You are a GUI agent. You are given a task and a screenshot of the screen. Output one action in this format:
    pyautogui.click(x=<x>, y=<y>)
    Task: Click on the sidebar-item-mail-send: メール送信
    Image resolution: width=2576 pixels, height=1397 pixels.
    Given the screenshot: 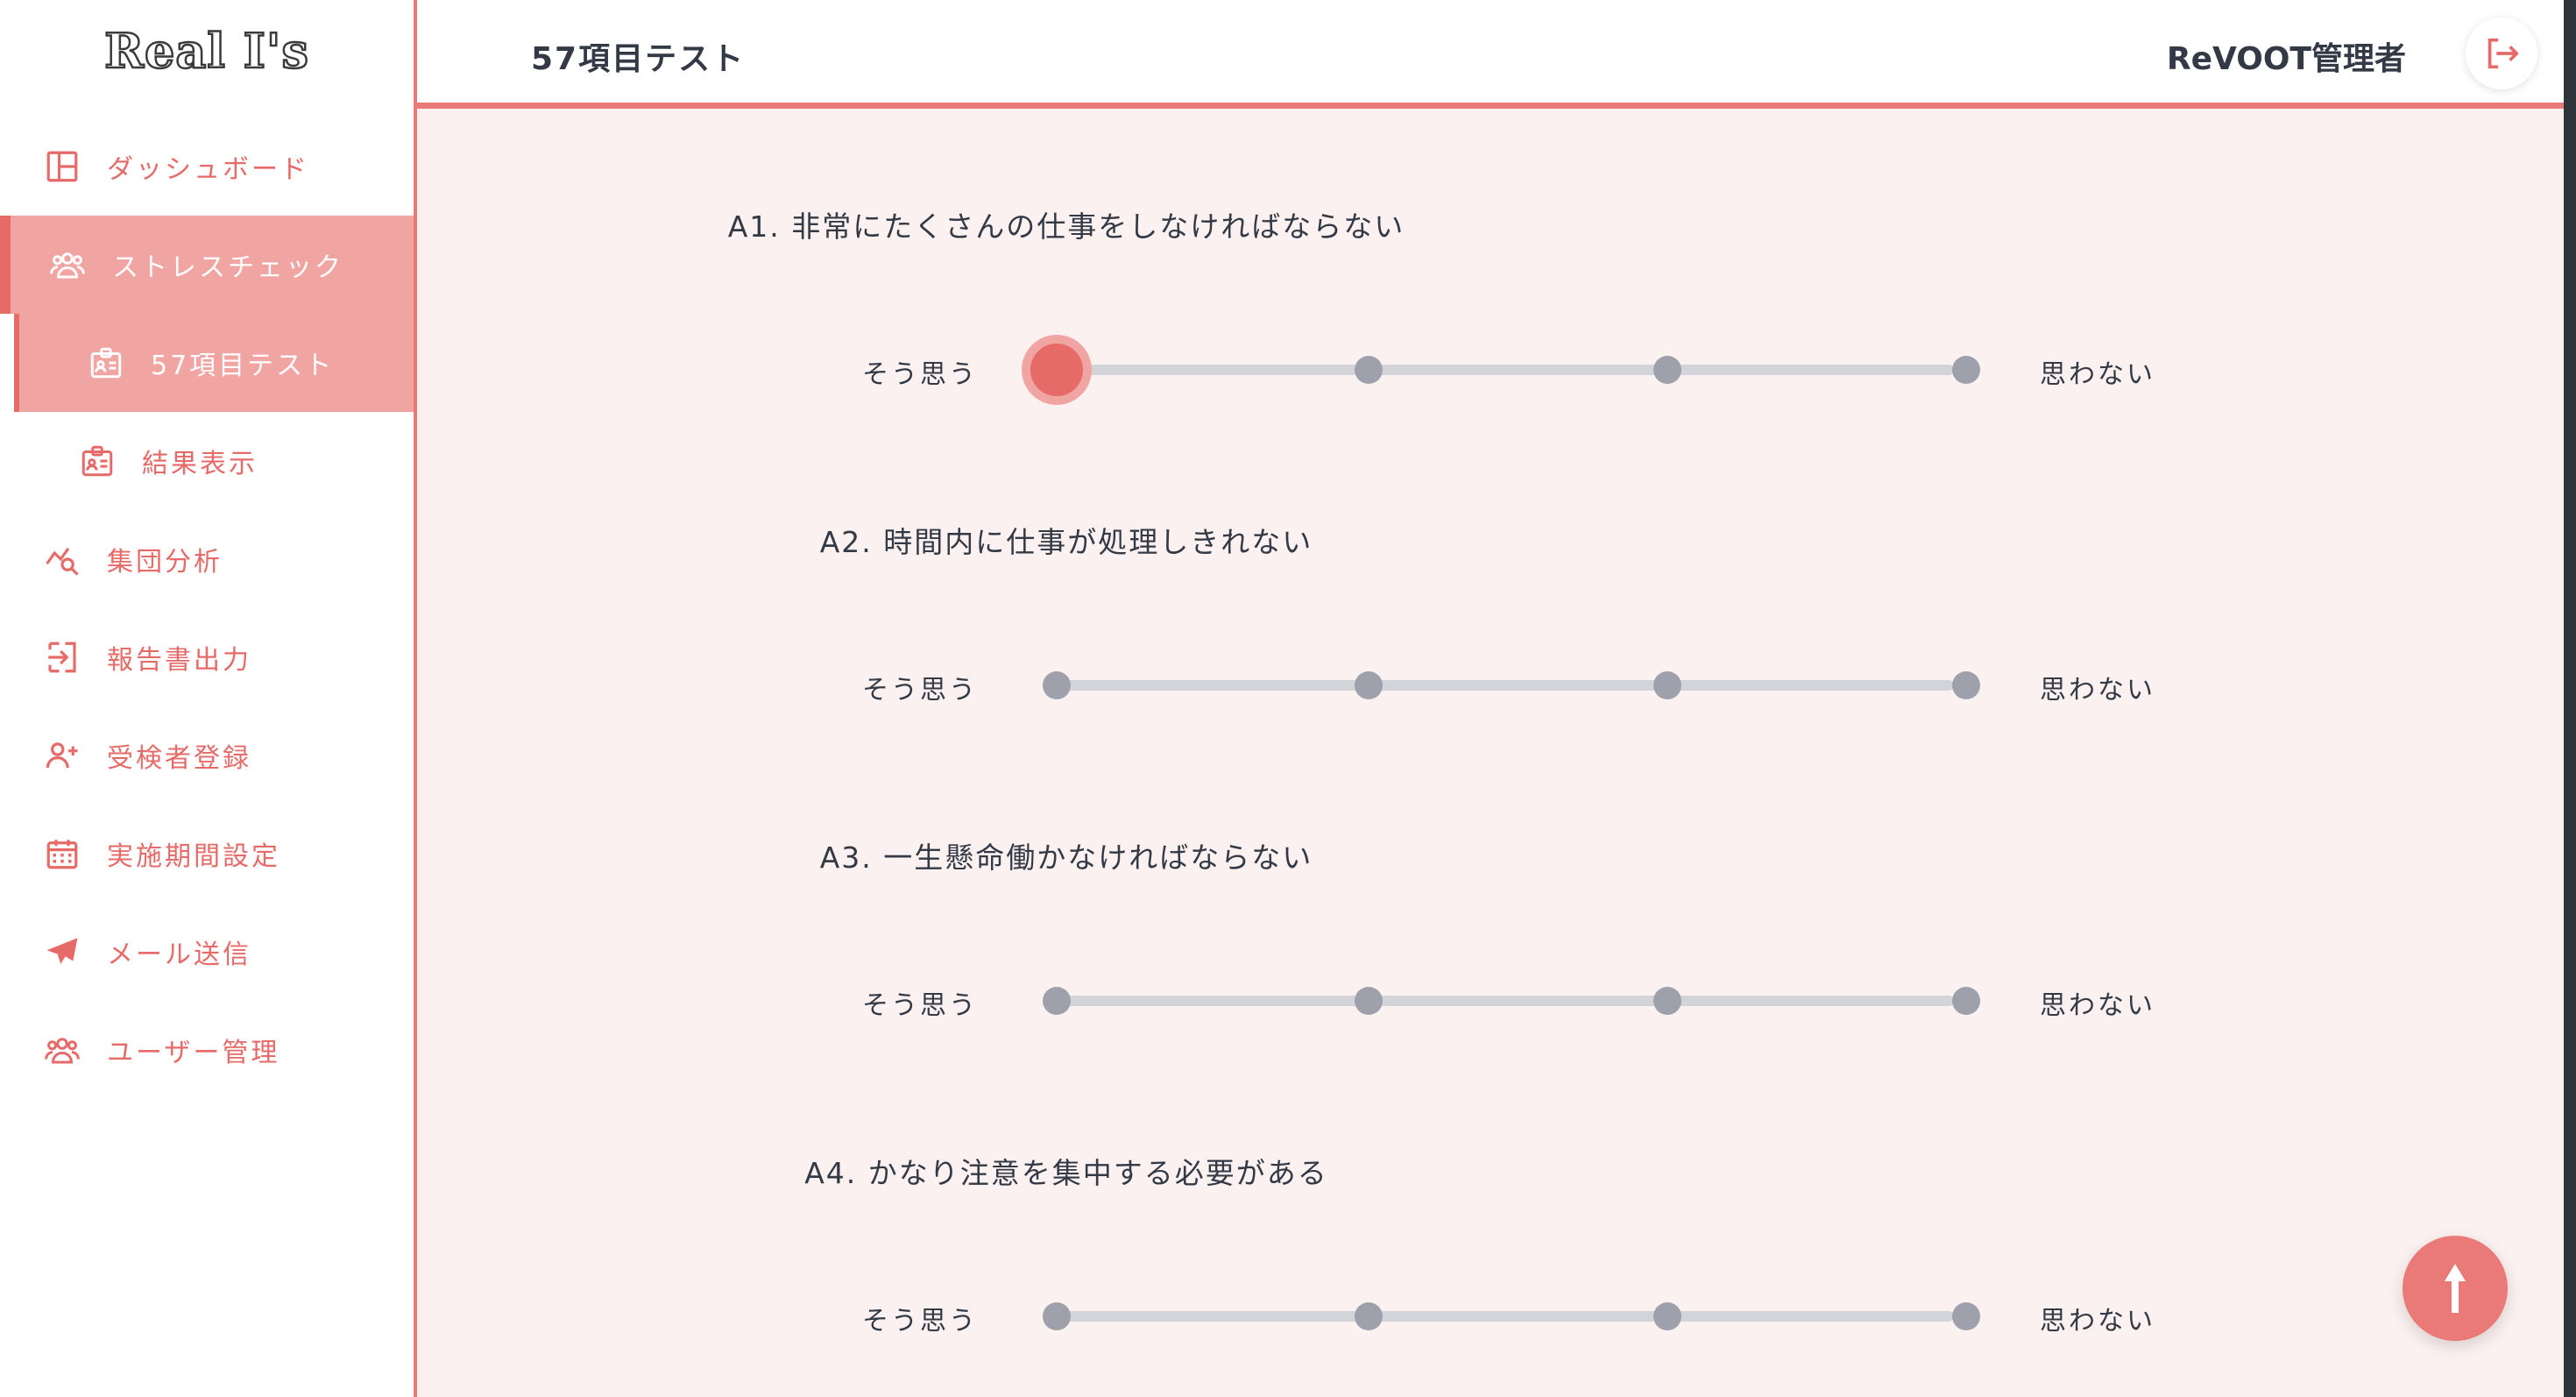 What is the action you would take?
    pyautogui.click(x=207, y=952)
    